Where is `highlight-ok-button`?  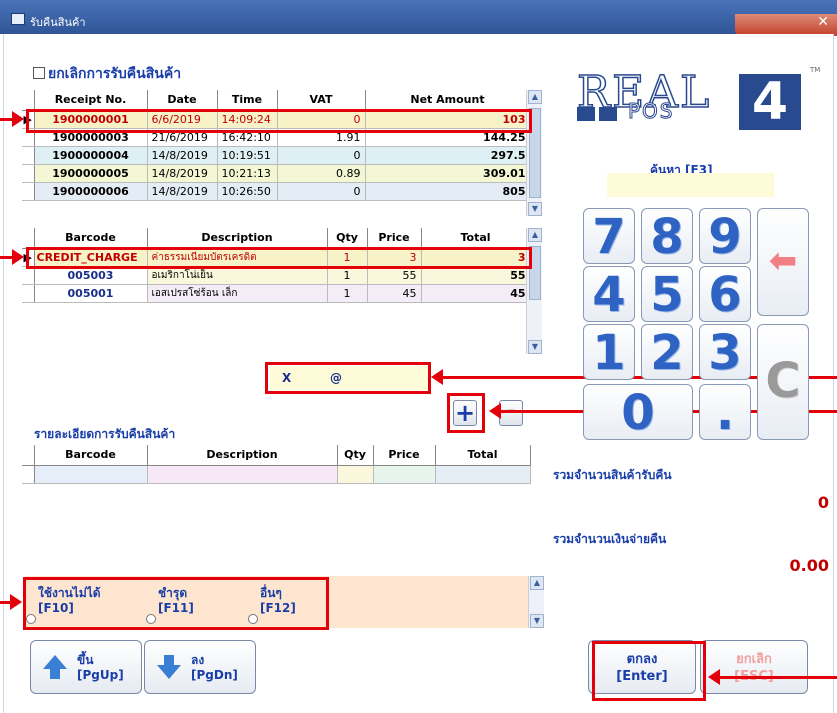
highlight-ok-button is located at coordinates (649, 671).